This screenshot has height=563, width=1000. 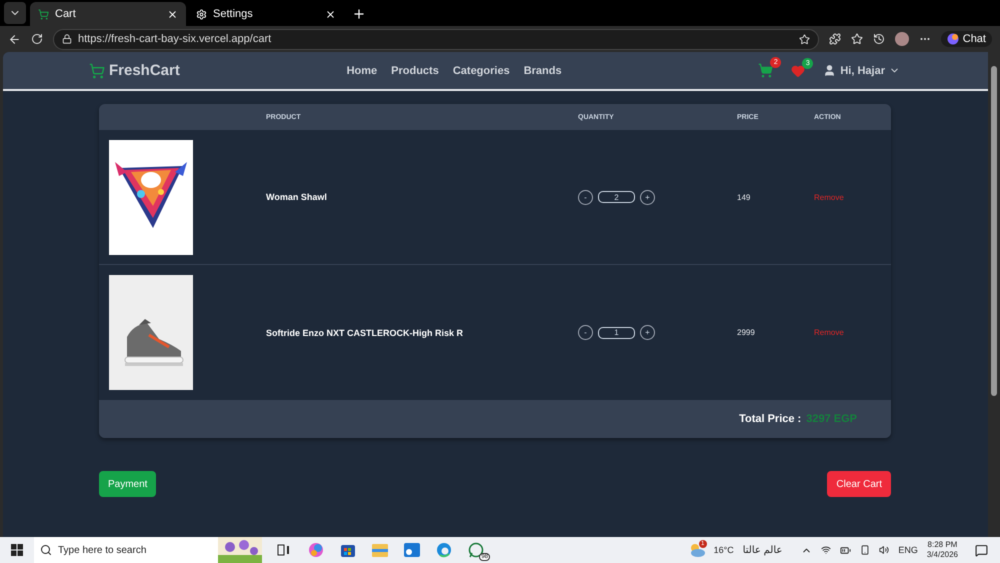 What do you see at coordinates (856, 39) in the screenshot?
I see `favorites-icon` at bounding box center [856, 39].